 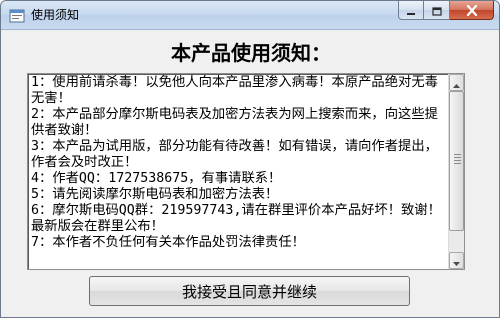 I want to click on notice-line-2: 2：本产品部分摩尔斯电码表及加密方法表为网上搜索而来，向这些提供者致谢！, so click(x=234, y=122).